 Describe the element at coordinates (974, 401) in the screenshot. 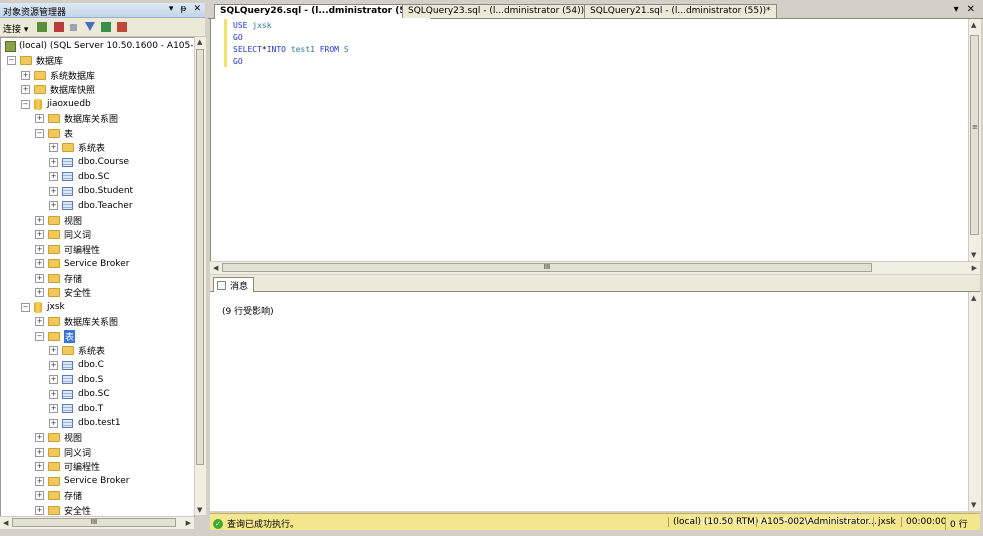

I see `messages-vscrollbar: ▲ ▼` at that location.